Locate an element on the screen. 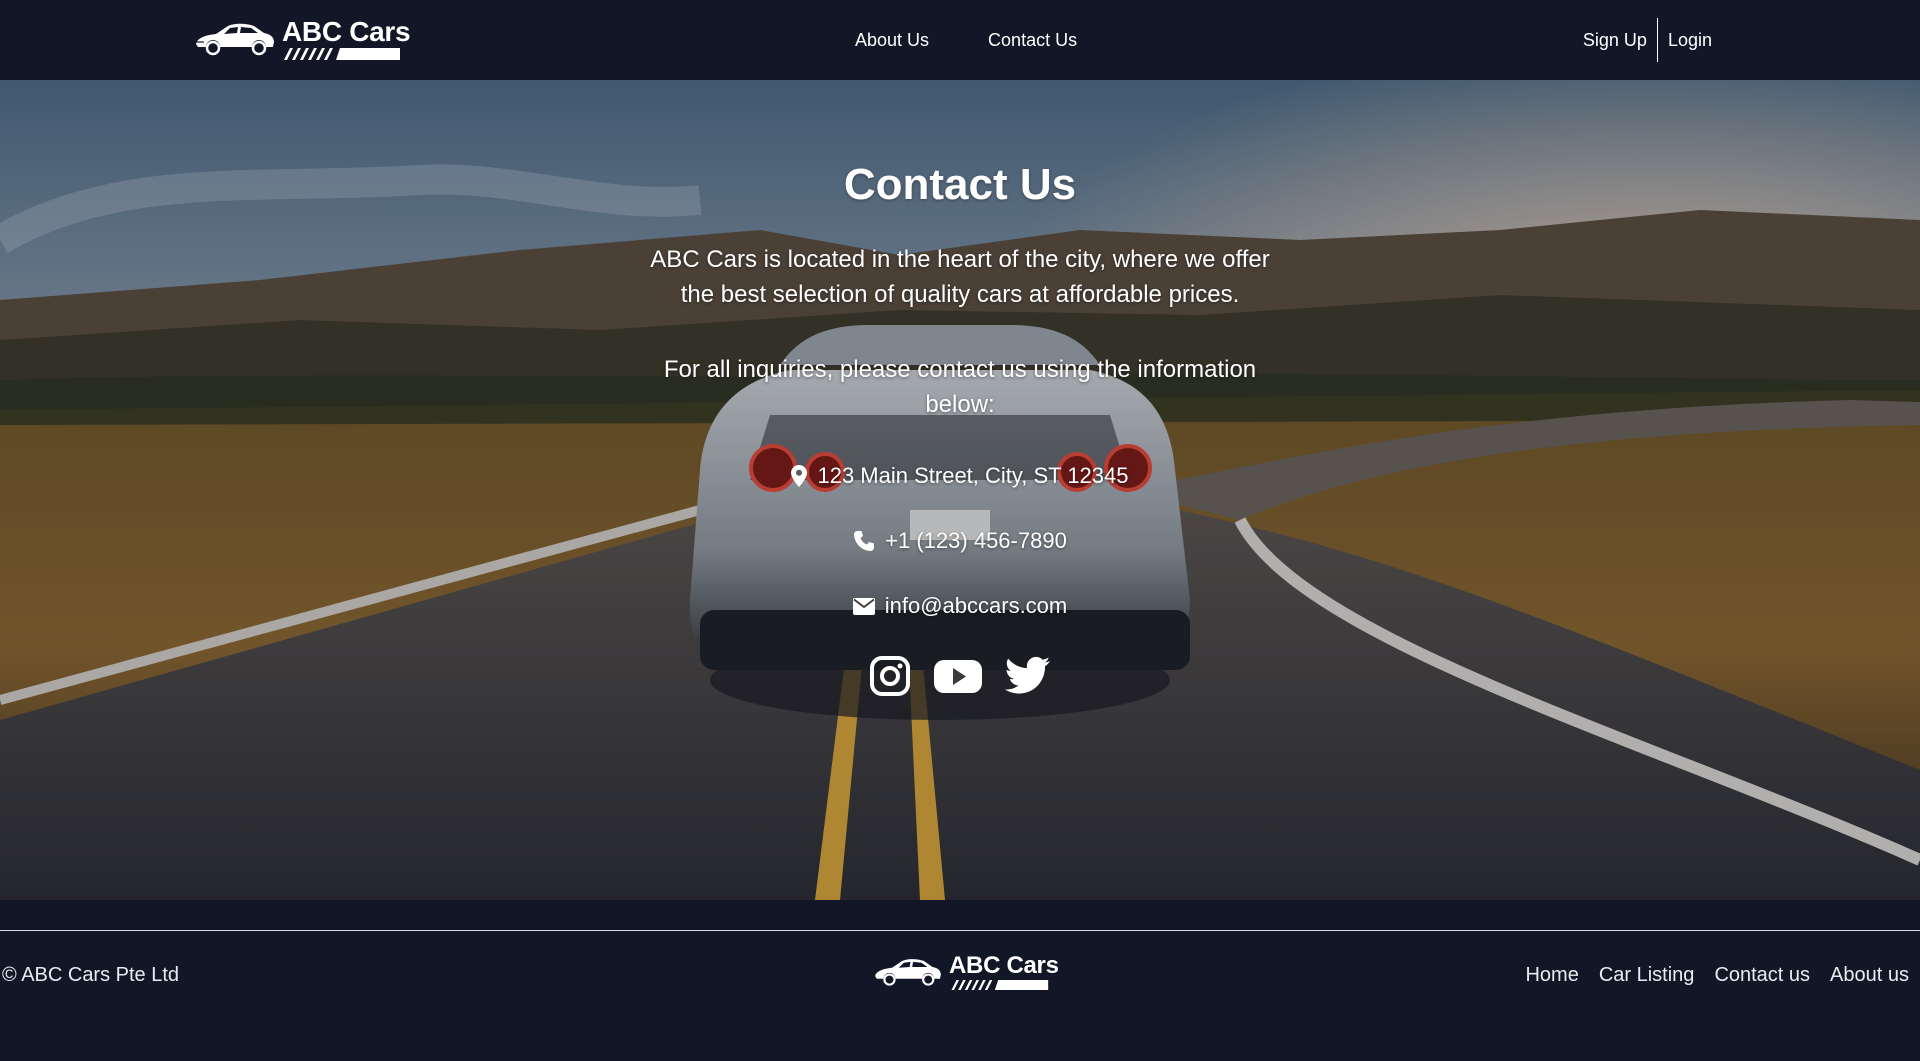 The image size is (1920, 1061). envelope-icon is located at coordinates (863, 606).